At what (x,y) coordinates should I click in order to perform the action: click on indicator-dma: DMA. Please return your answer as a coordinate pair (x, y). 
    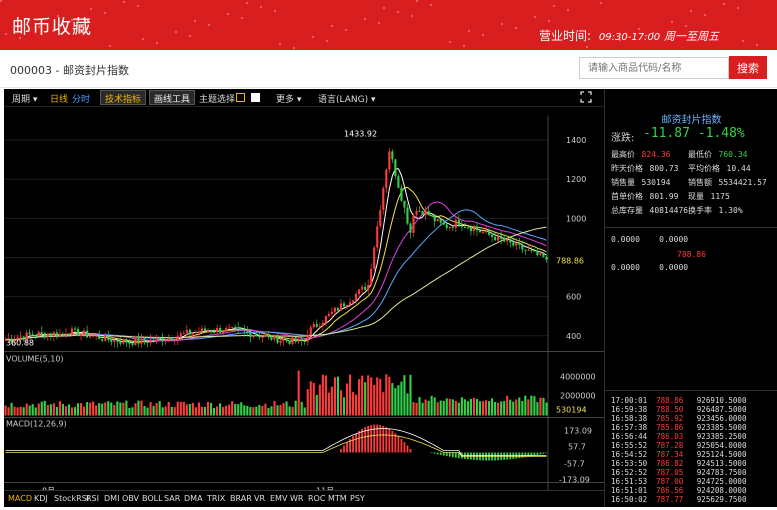
    Looking at the image, I should click on (193, 498).